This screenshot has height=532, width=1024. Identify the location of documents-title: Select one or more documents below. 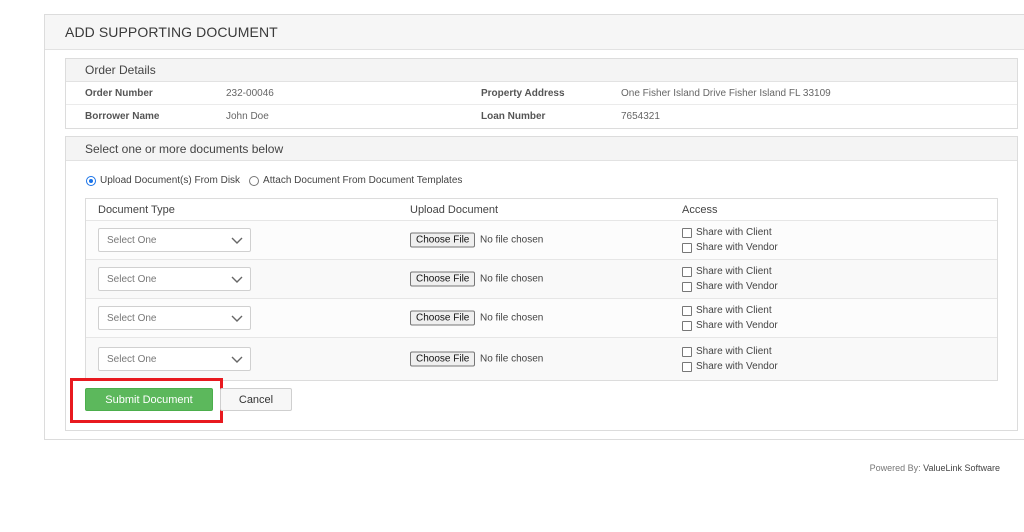
(541, 149).